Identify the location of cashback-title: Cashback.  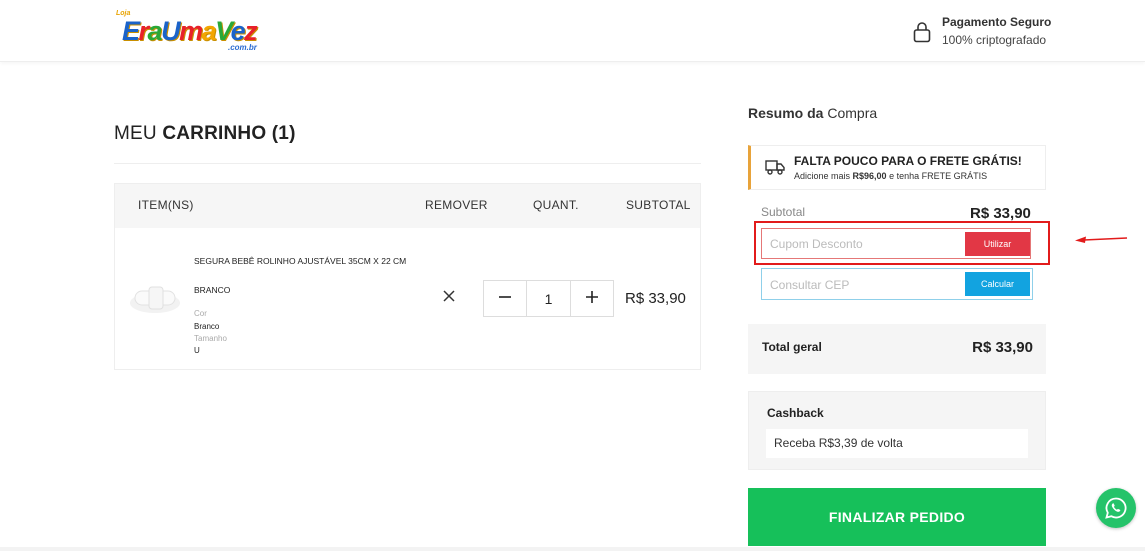
(795, 413).